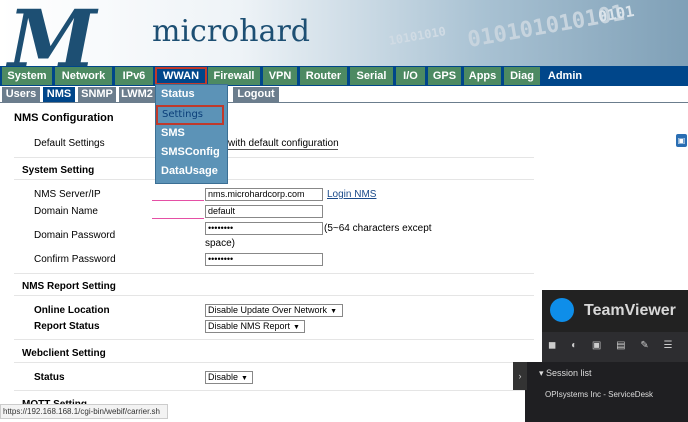 The height and width of the screenshot is (422, 688). What do you see at coordinates (371, 76) in the screenshot?
I see `tab-serial: Serial` at bounding box center [371, 76].